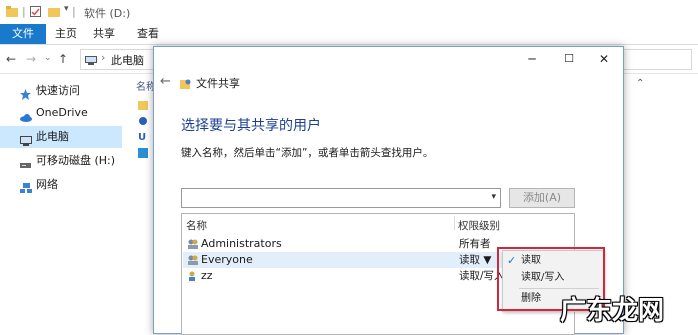  I want to click on chevron-down-icon: ▾, so click(493, 197).